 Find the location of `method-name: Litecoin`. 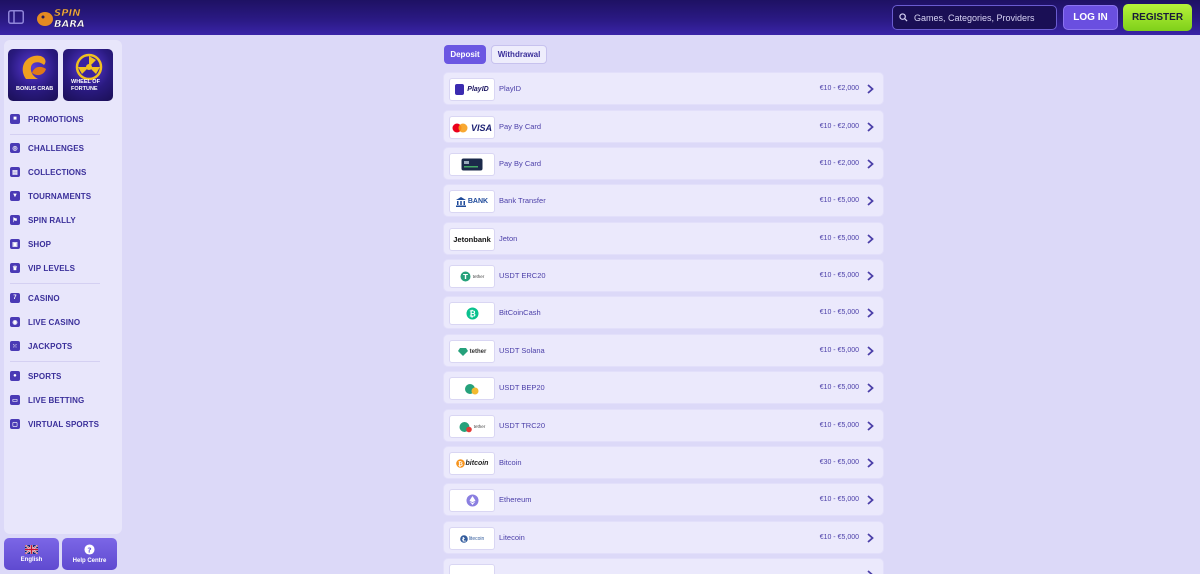

method-name: Litecoin is located at coordinates (512, 537).